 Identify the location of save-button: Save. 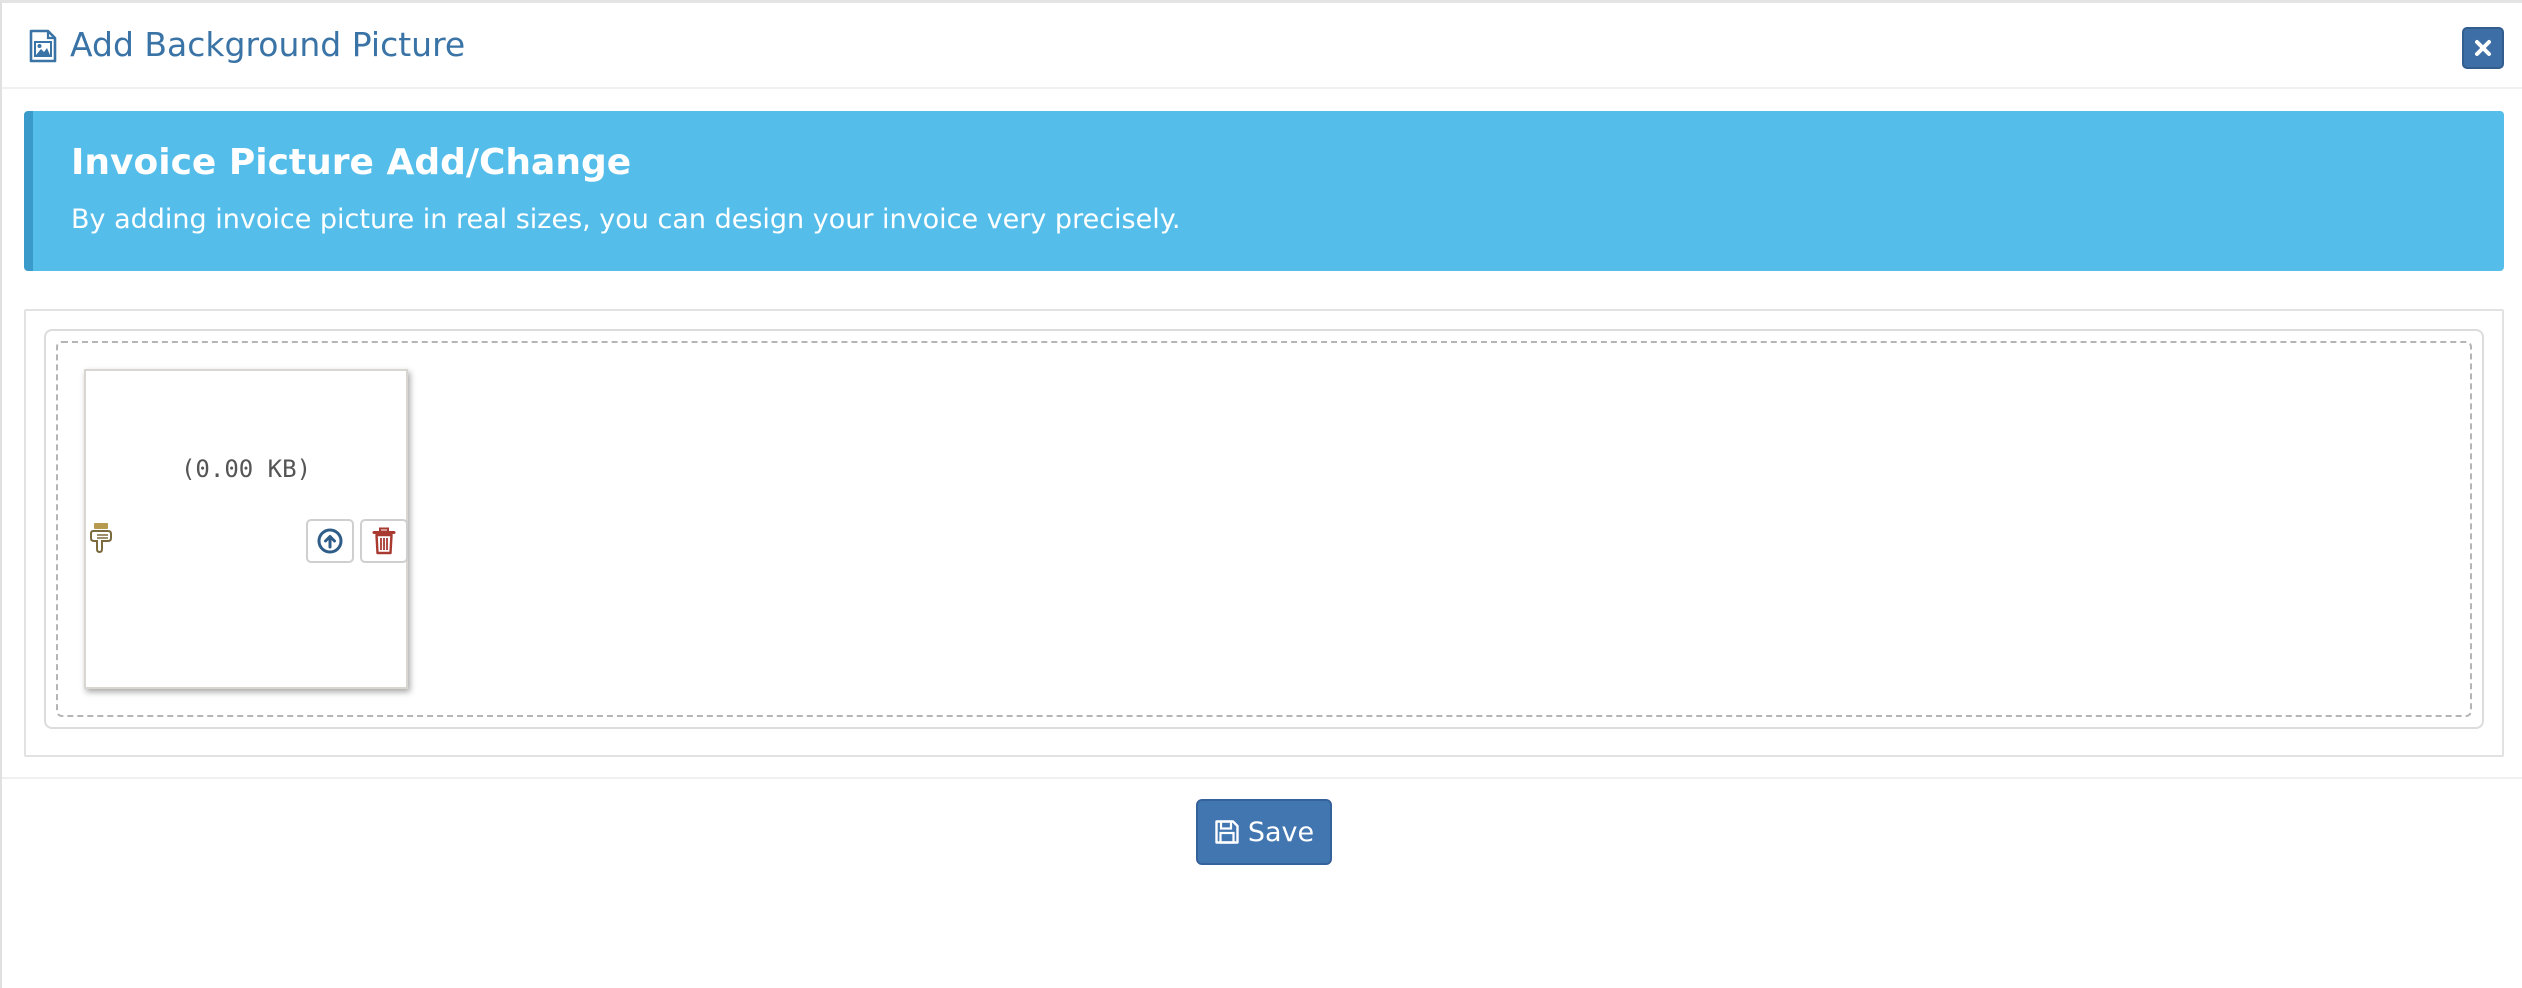
(1264, 832).